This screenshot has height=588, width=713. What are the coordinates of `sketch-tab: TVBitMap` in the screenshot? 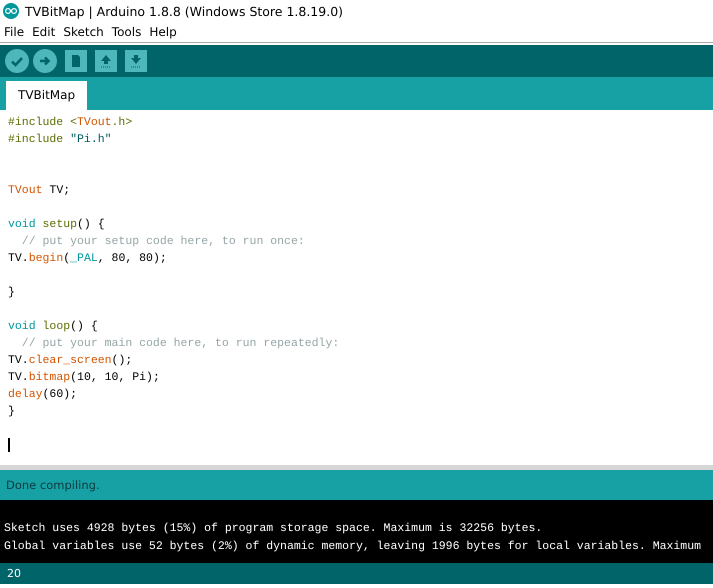 It's located at (47, 95).